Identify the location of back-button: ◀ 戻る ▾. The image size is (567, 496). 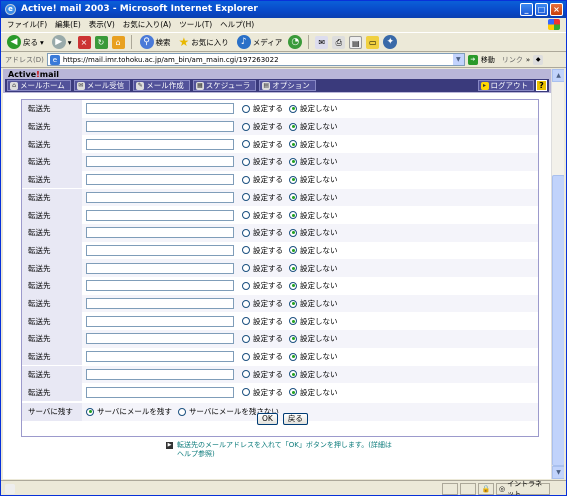
(25, 42).